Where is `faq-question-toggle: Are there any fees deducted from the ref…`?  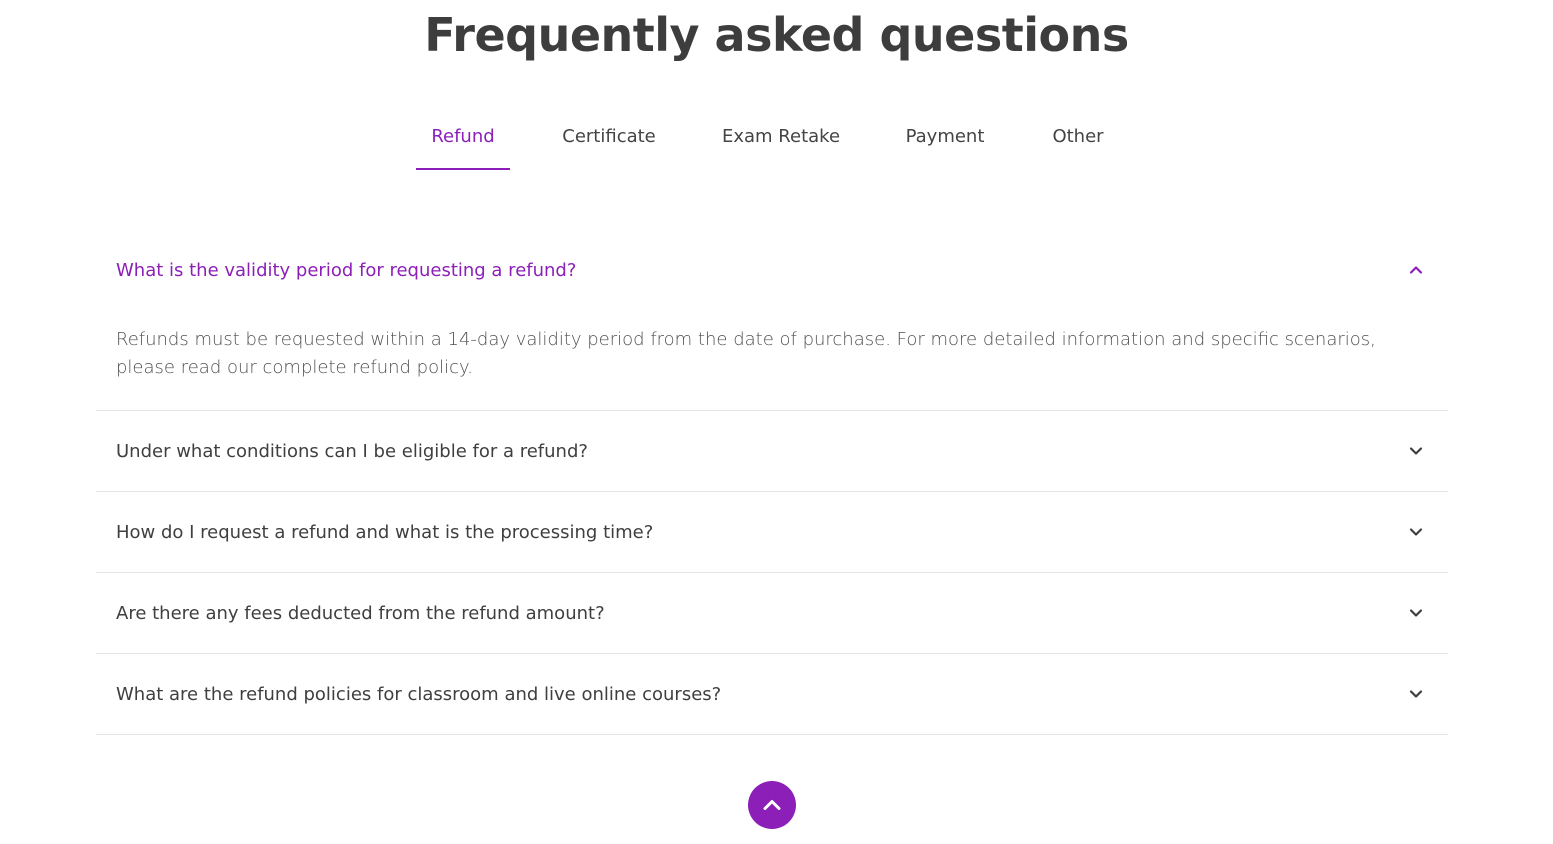 faq-question-toggle: Are there any fees deducted from the ref… is located at coordinates (772, 613).